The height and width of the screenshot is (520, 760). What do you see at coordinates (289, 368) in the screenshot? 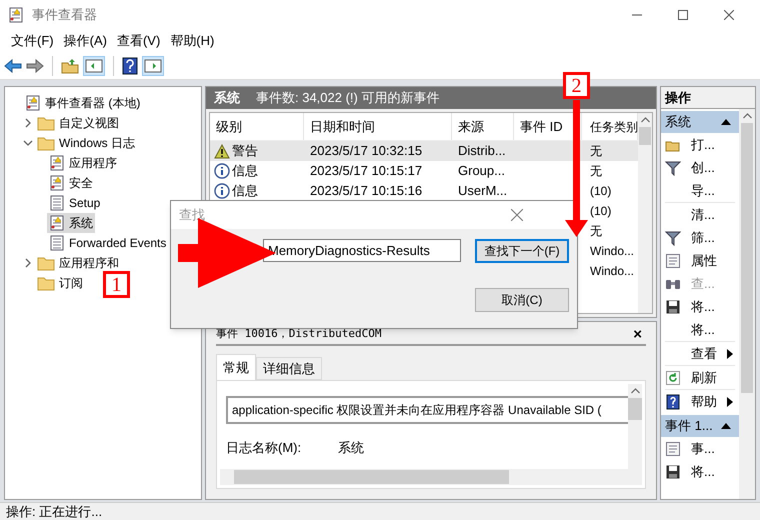
I see `tab: 详细信息` at bounding box center [289, 368].